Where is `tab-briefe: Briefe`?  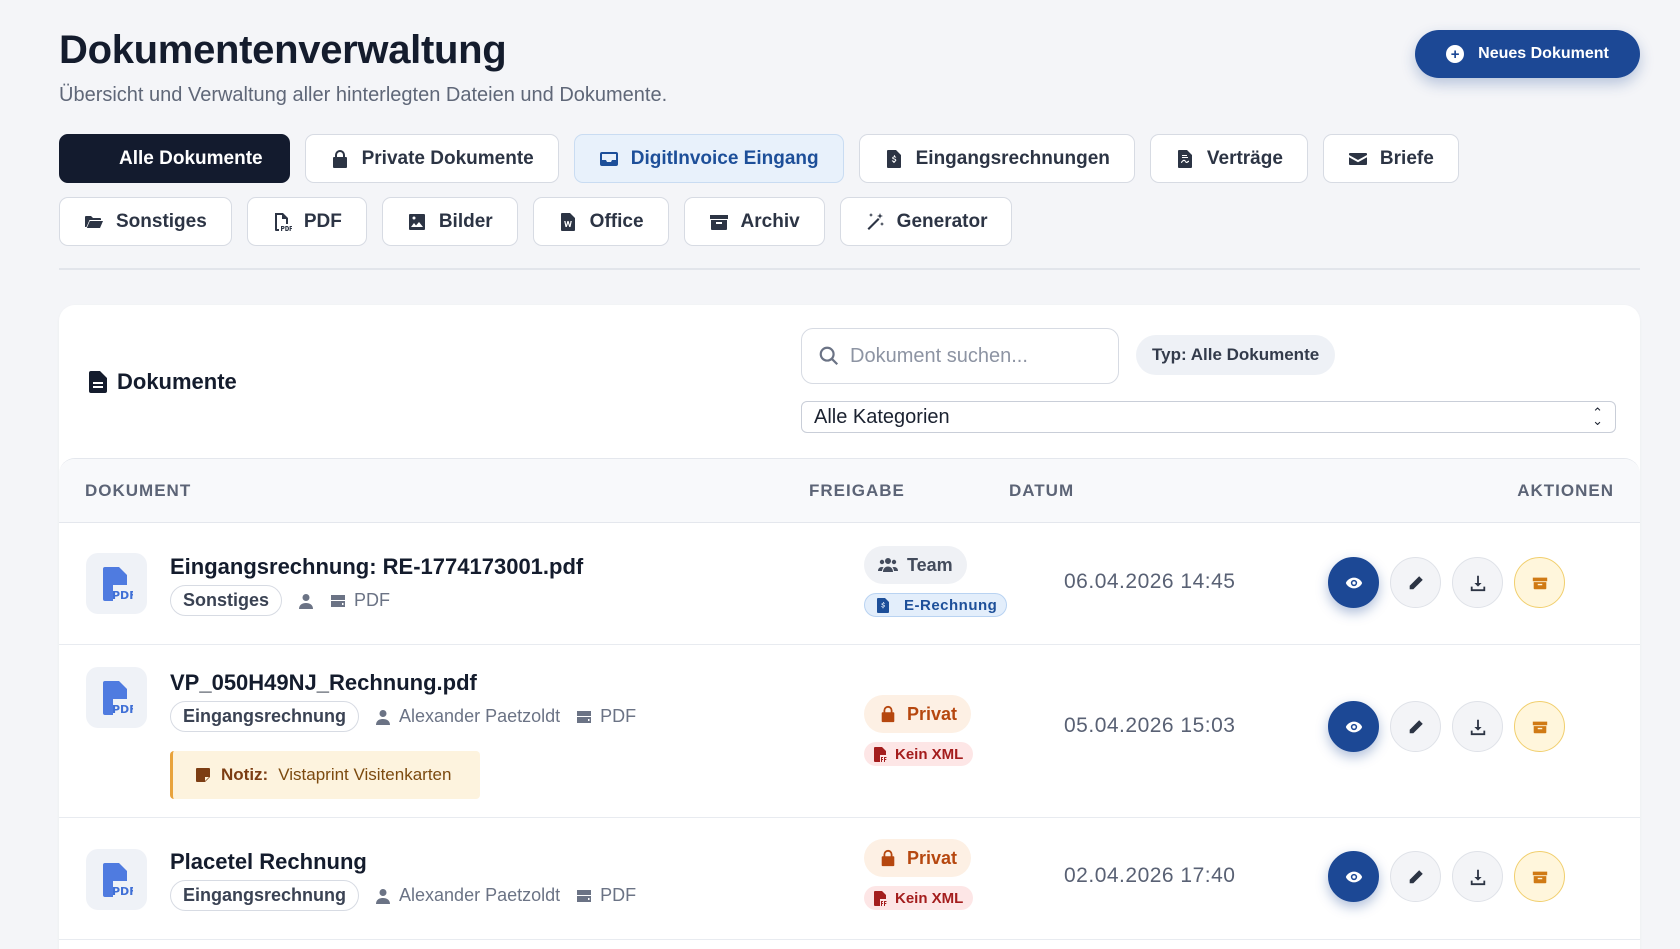 tab-briefe: Briefe is located at coordinates (1390, 158).